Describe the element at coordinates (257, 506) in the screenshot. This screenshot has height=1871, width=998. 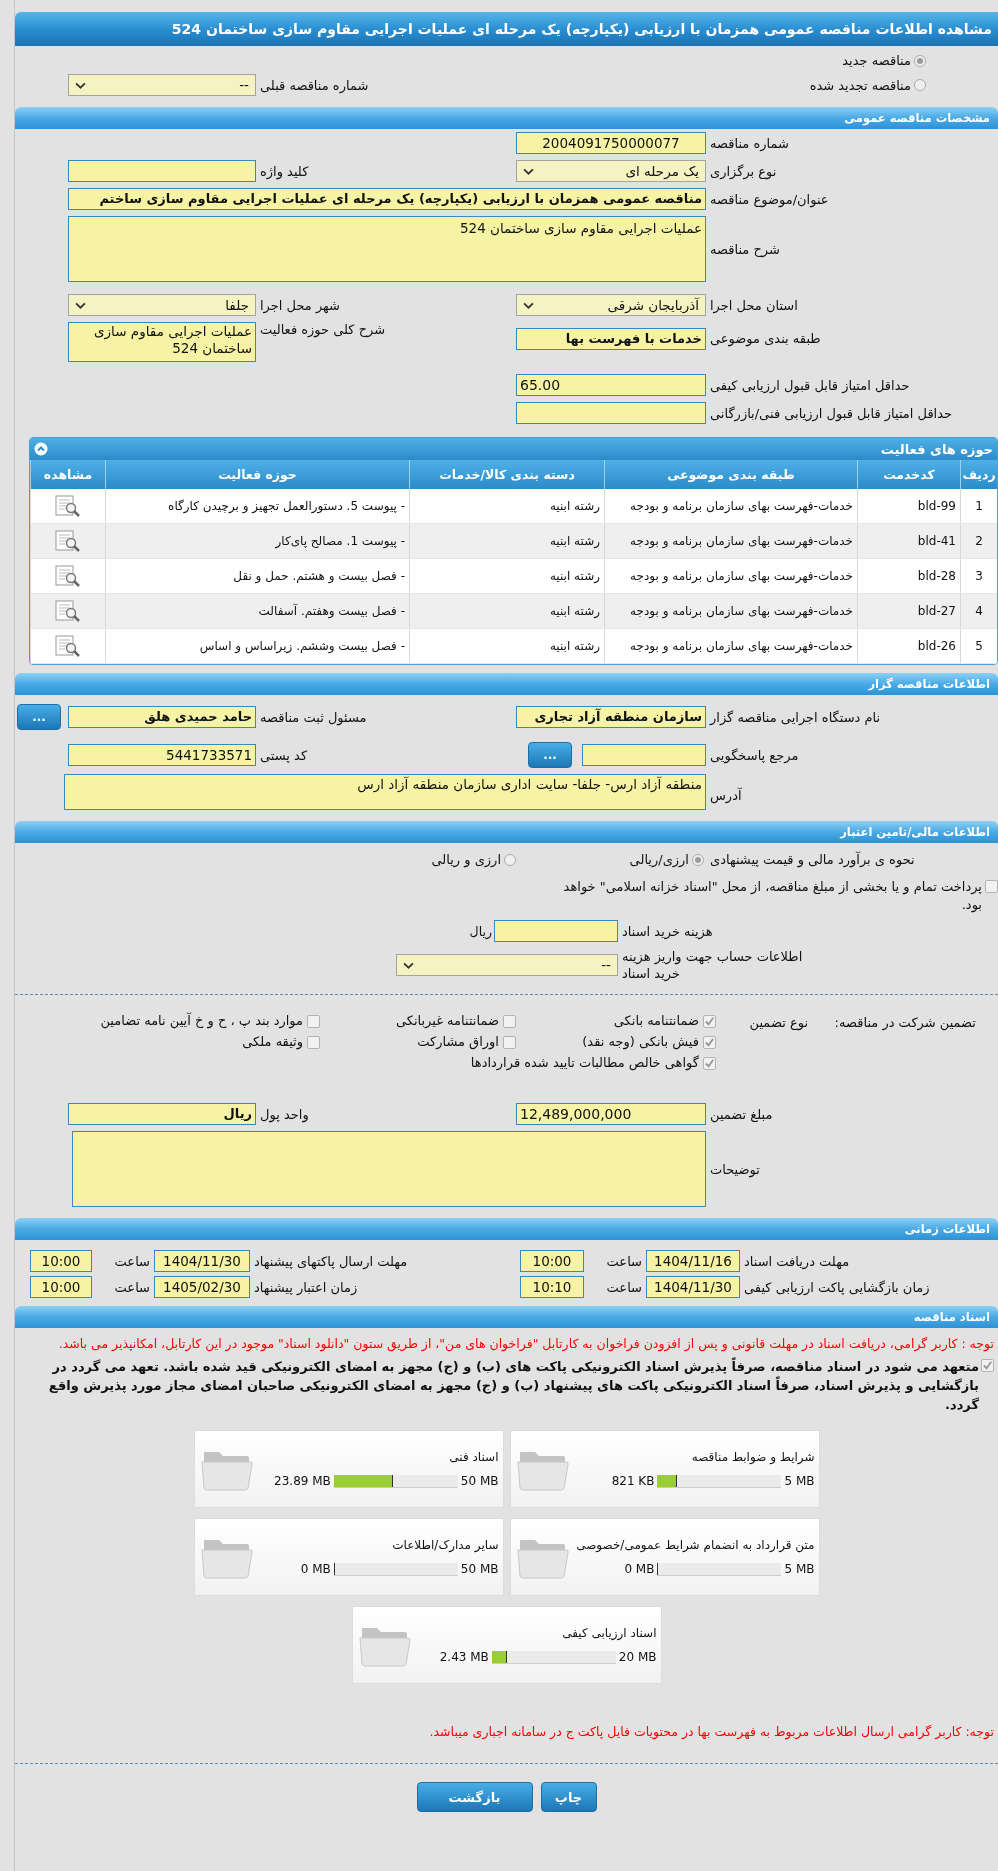
I see `table-cell: - پیوست 5. دستورالعمل تجهیز و برچیدن کارگاه` at that location.